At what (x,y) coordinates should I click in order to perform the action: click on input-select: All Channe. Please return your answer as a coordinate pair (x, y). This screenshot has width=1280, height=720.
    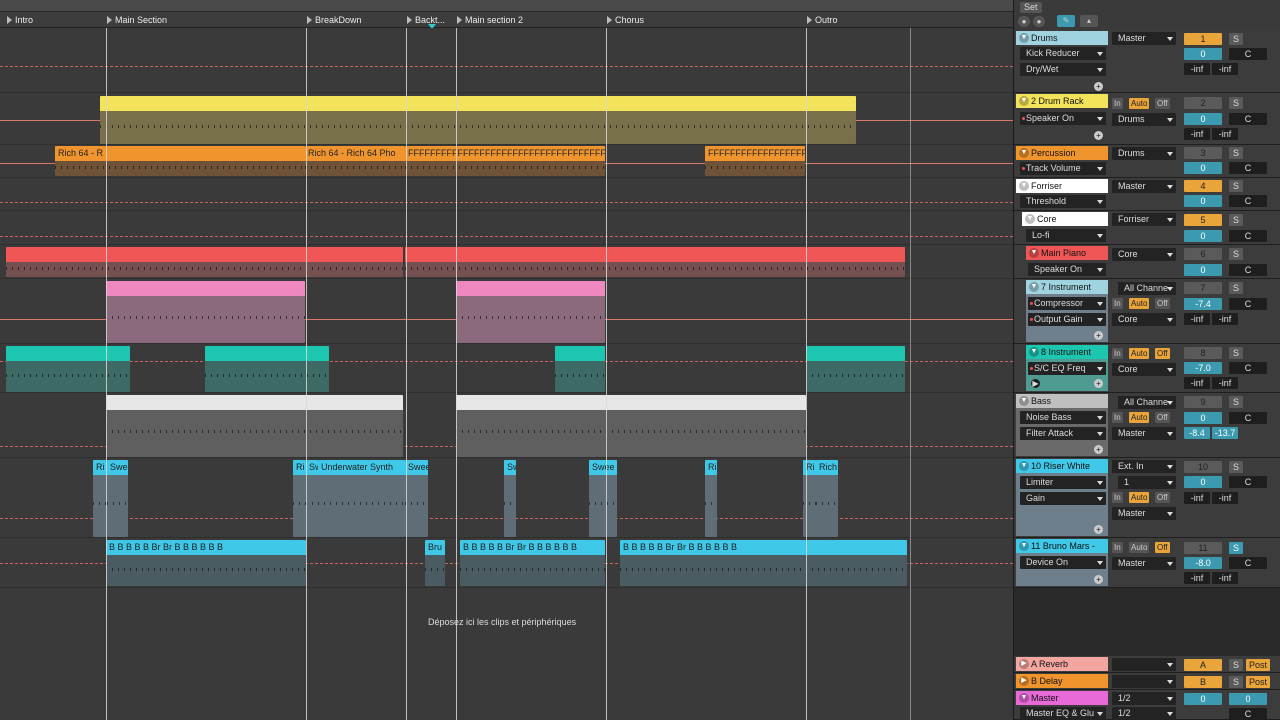
    Looking at the image, I should click on (1147, 288).